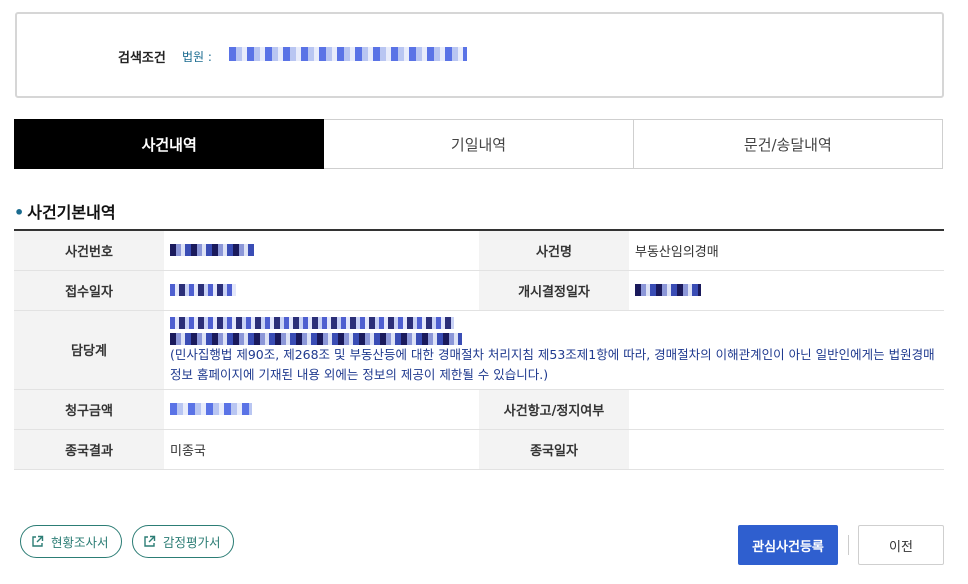  I want to click on final-date-value, so click(786, 449).